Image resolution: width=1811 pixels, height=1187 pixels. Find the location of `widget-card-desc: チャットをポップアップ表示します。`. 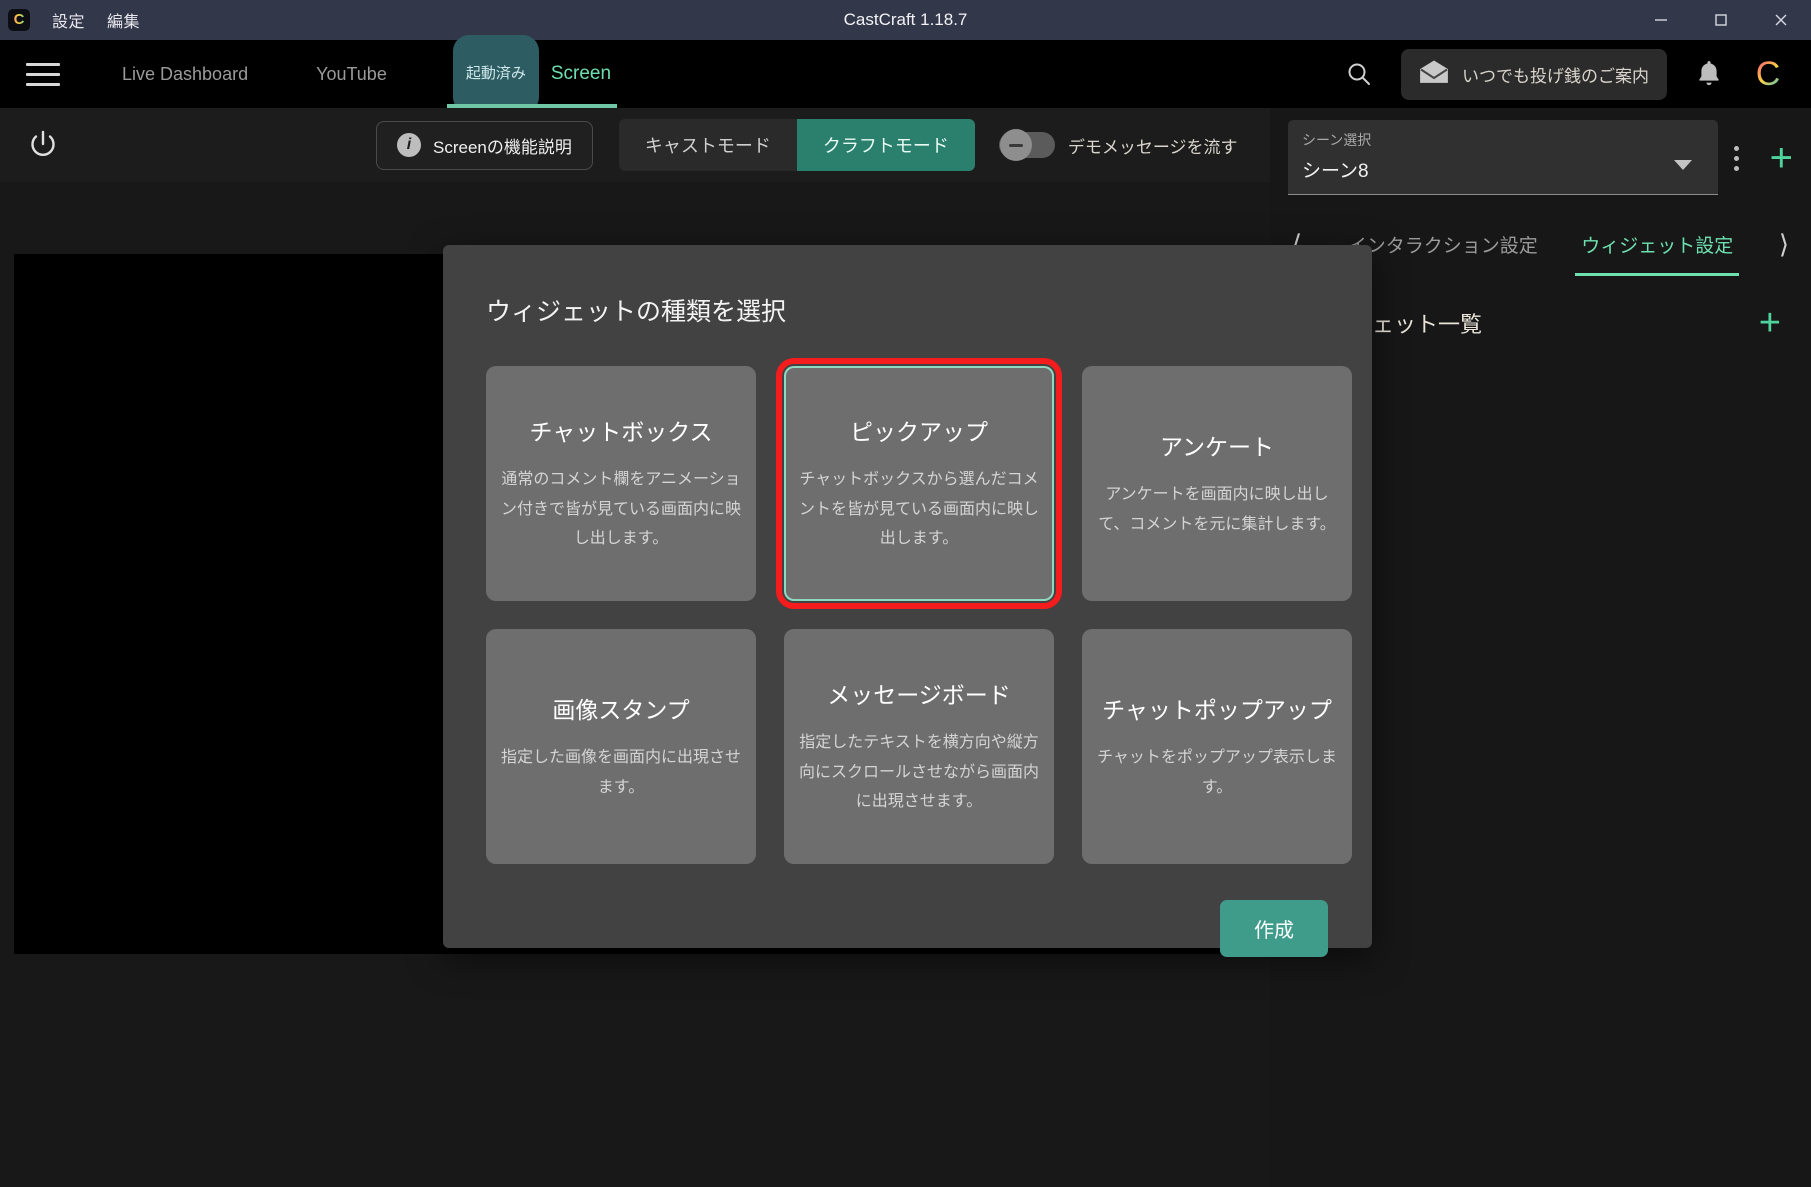

widget-card-desc: チャットをポップアップ表示します。 is located at coordinates (1217, 772).